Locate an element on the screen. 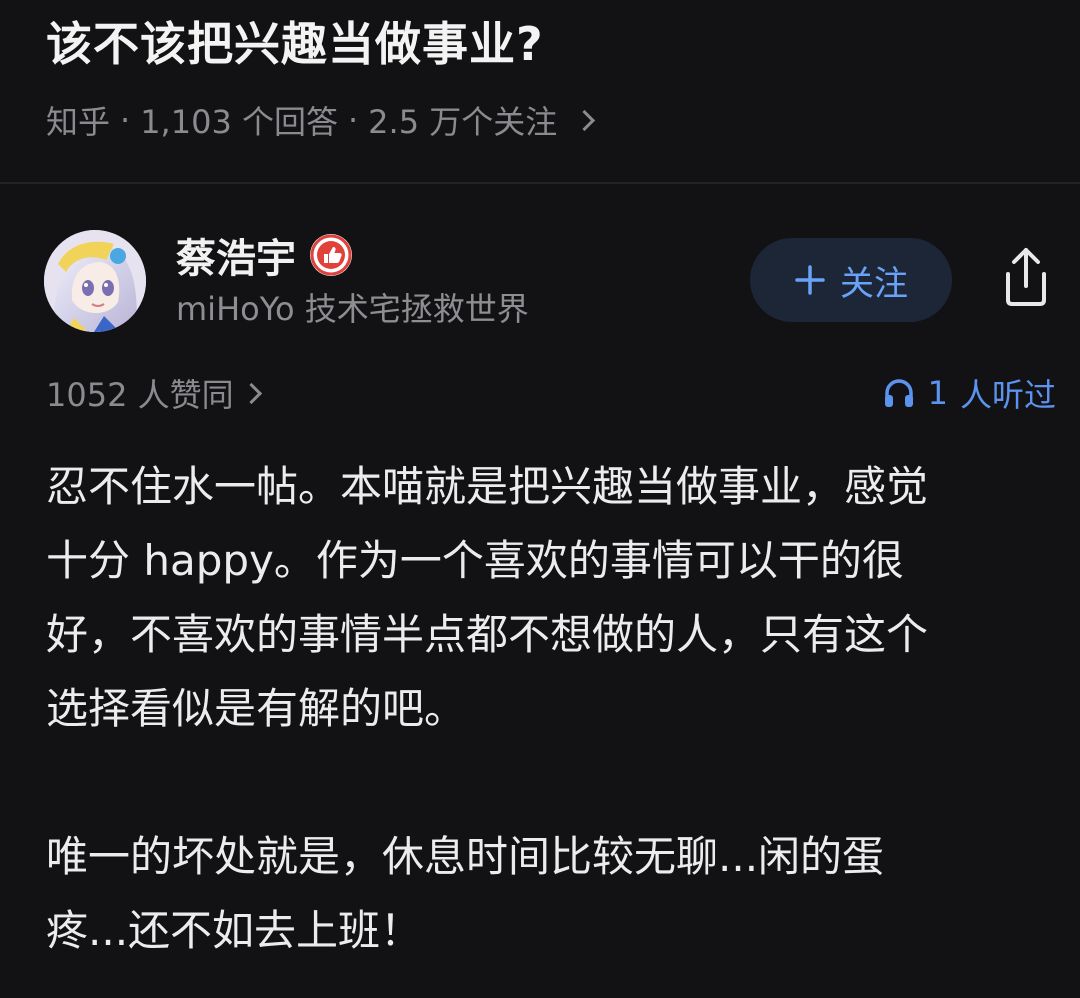  answer-line: 选择看似是有解的吧。 is located at coordinates (256, 708).